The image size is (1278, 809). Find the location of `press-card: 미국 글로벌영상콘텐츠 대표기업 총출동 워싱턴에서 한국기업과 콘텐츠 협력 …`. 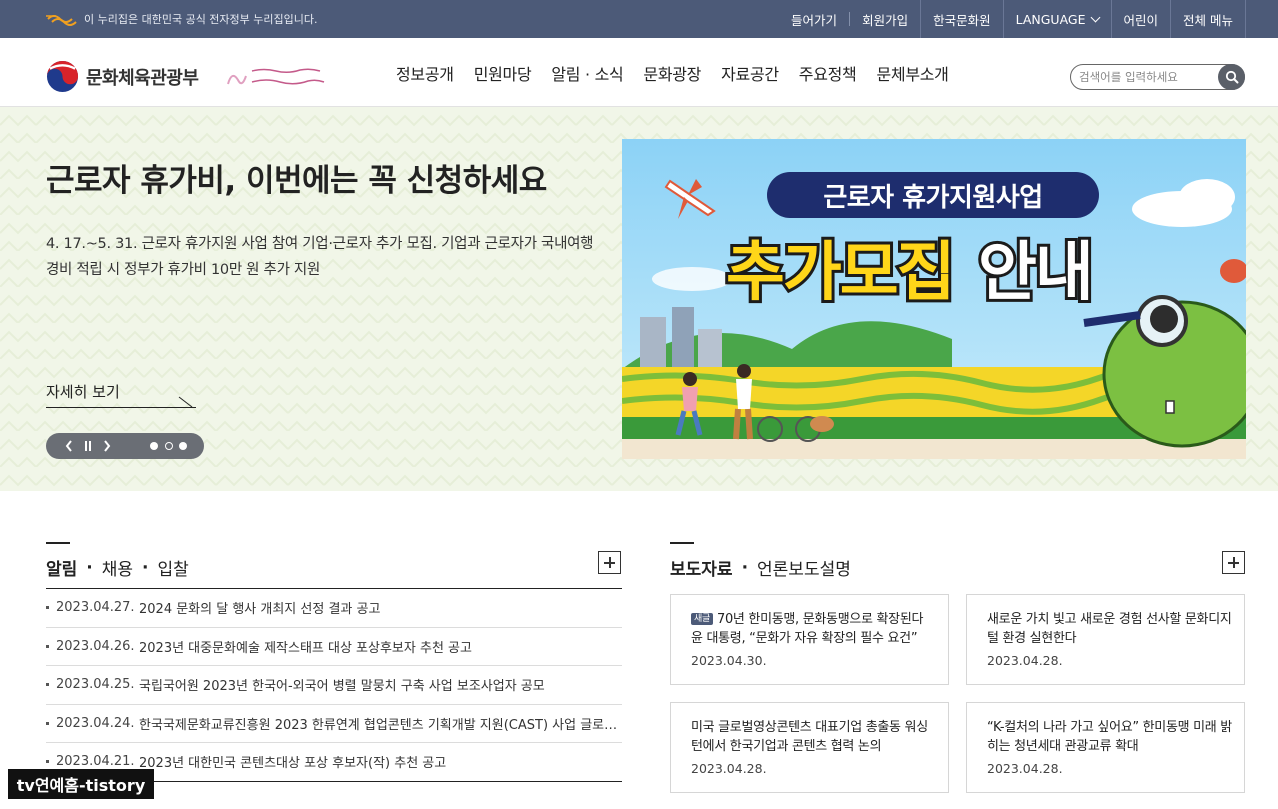

press-card: 미국 글로벌영상콘텐츠 대표기업 총출동 워싱턴에서 한국기업과 콘텐츠 협력 … is located at coordinates (809, 747).